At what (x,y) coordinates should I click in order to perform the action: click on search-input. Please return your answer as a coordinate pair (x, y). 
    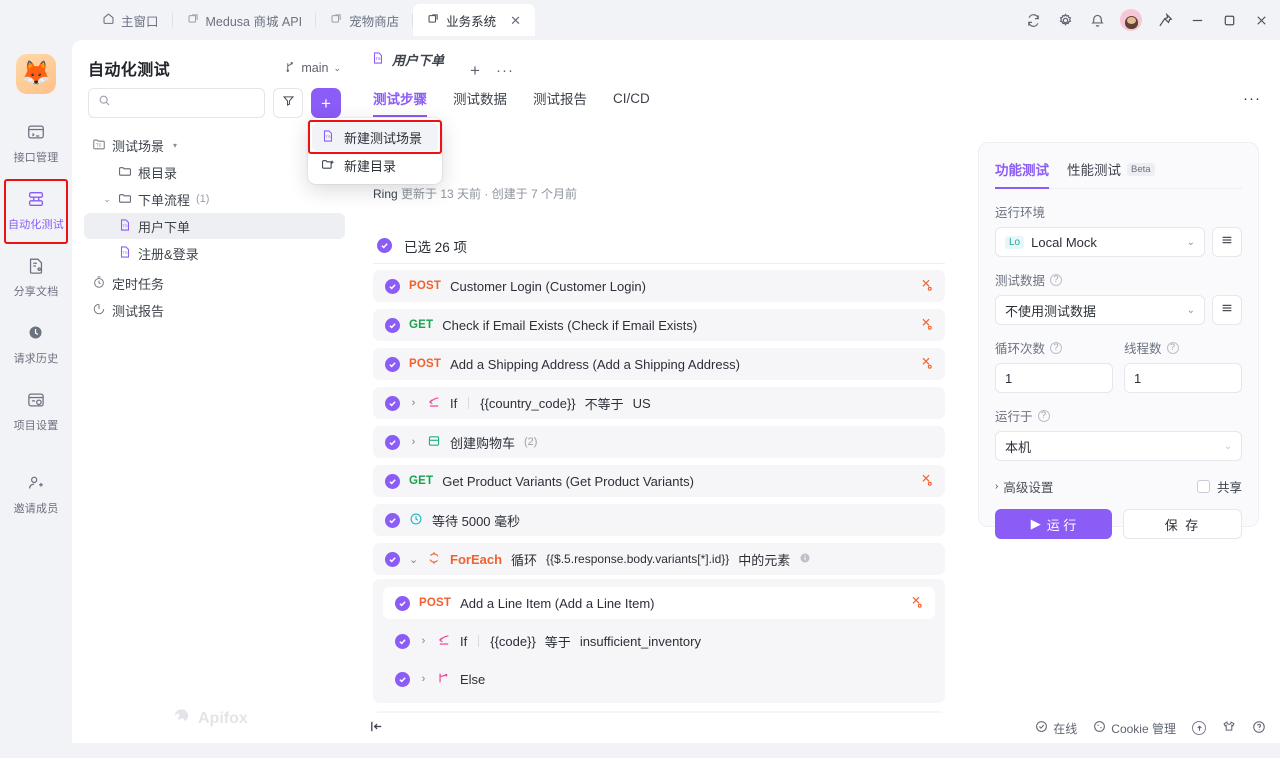
    Looking at the image, I should click on (186, 103).